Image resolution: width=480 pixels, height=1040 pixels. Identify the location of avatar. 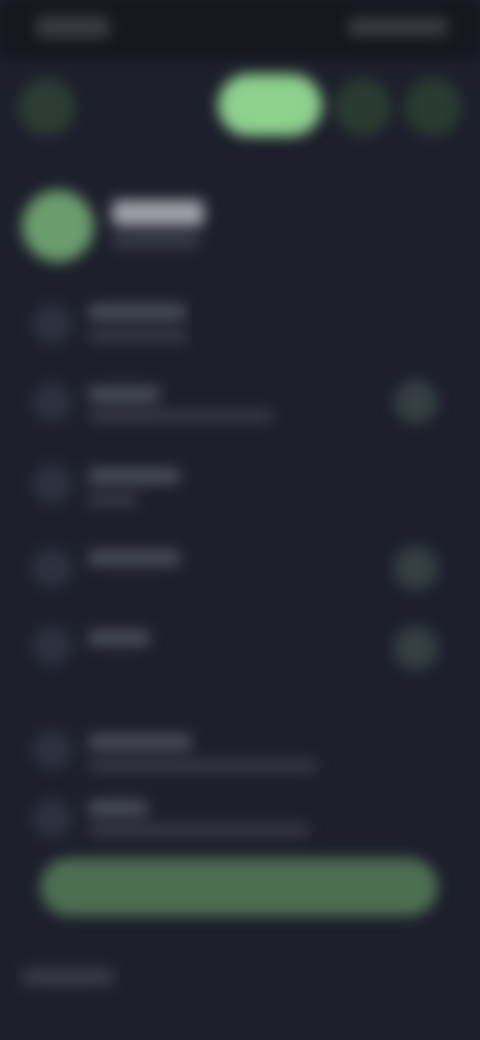
(58, 226).